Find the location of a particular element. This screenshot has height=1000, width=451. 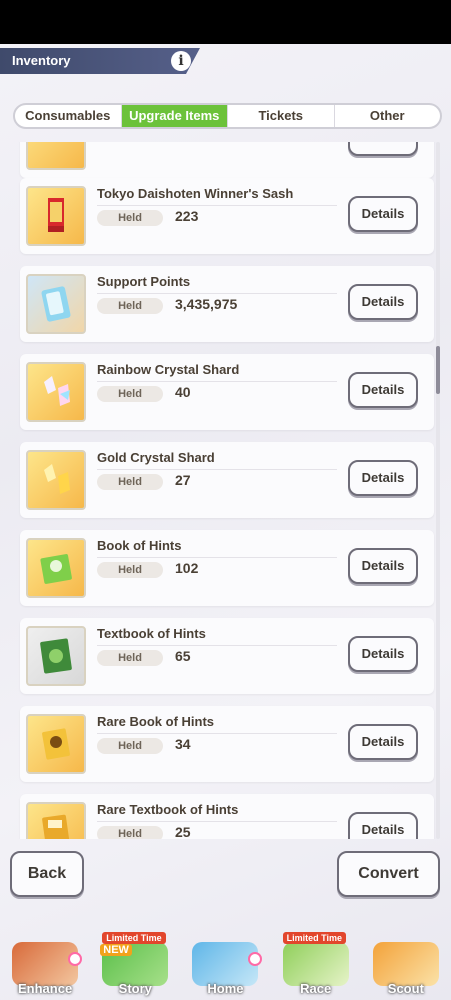

gold-shard-icon is located at coordinates (56, 480).